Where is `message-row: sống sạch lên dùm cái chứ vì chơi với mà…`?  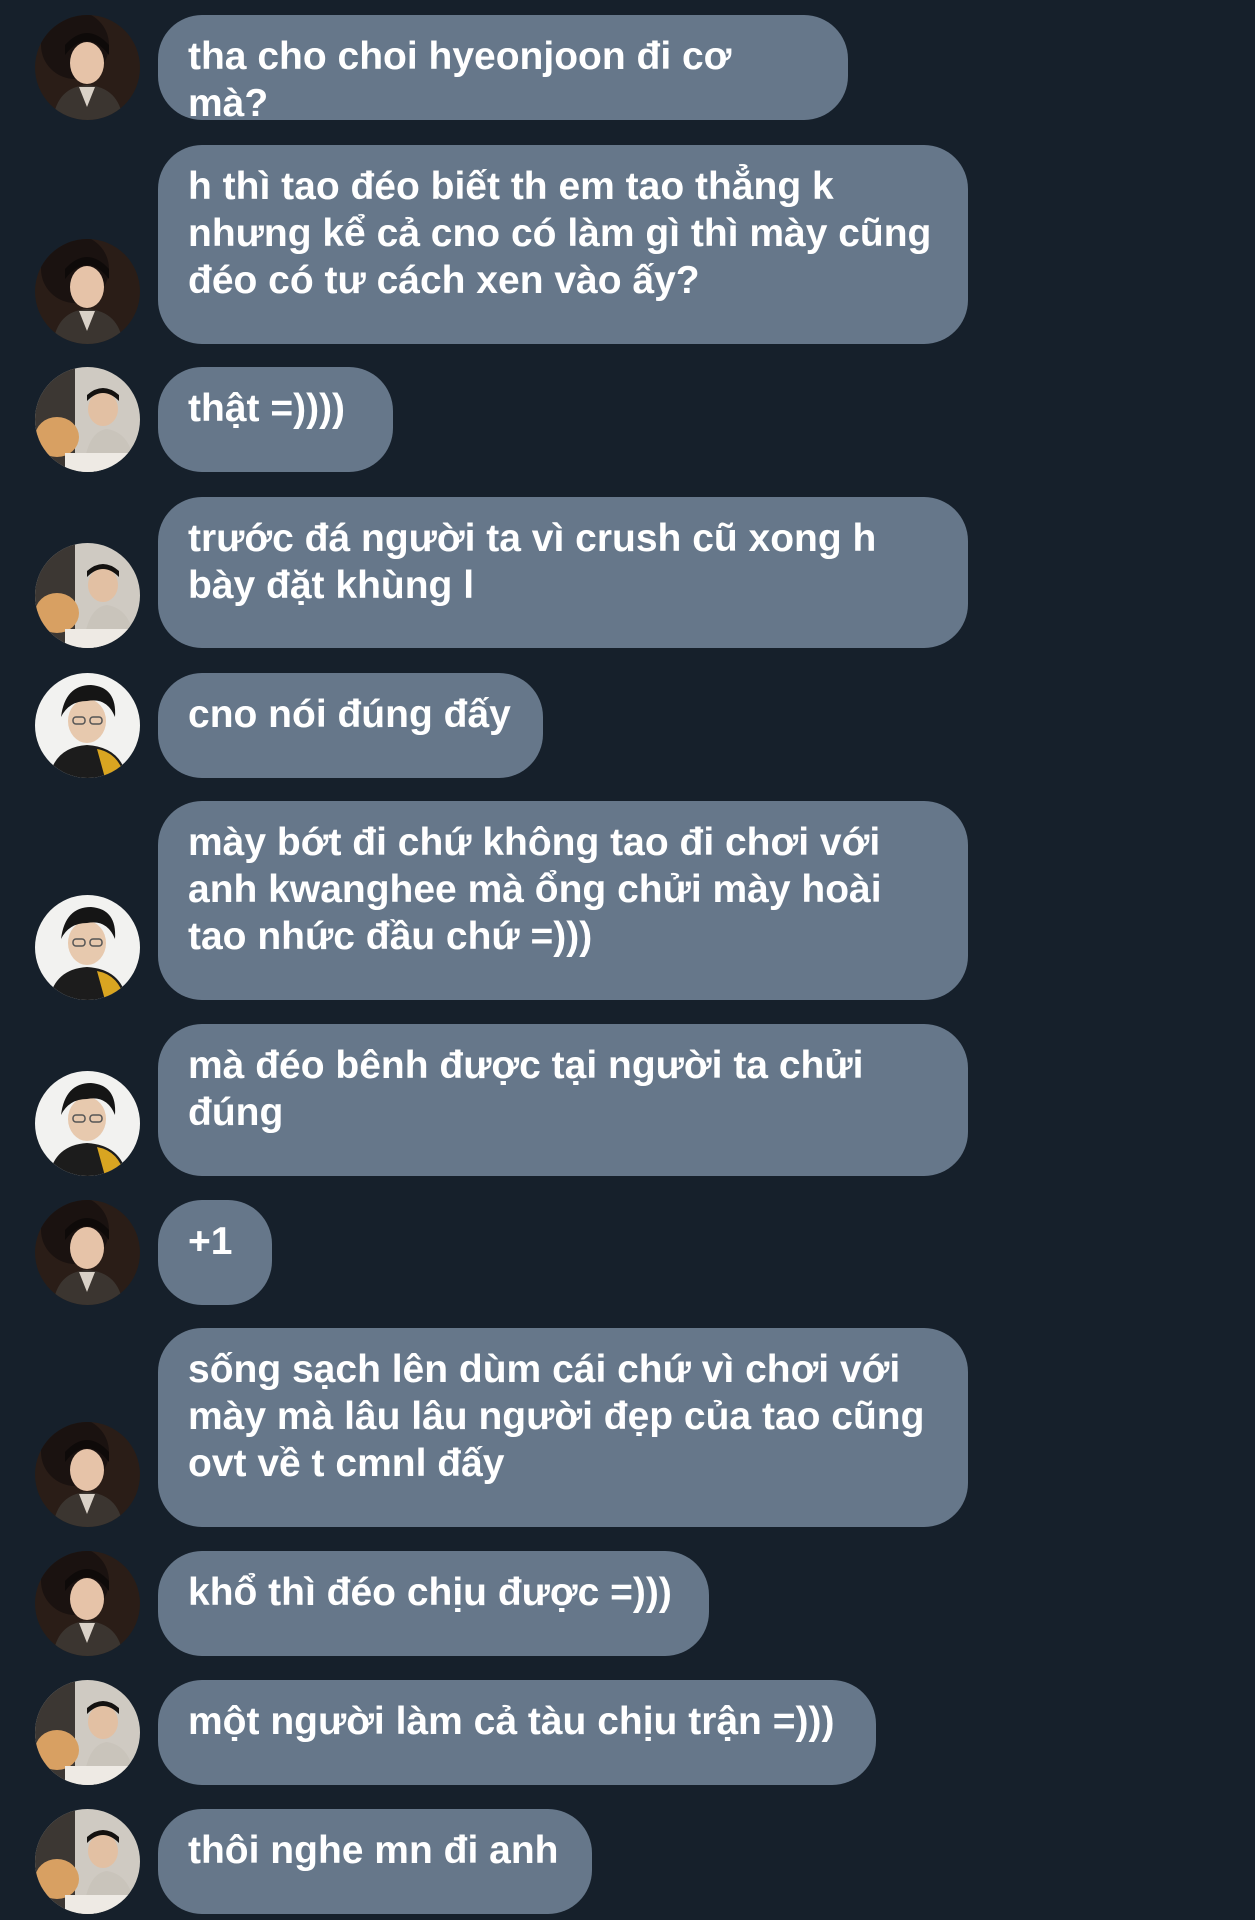 message-row: sống sạch lên dùm cái chứ vì chơi với mà… is located at coordinates (627, 1427).